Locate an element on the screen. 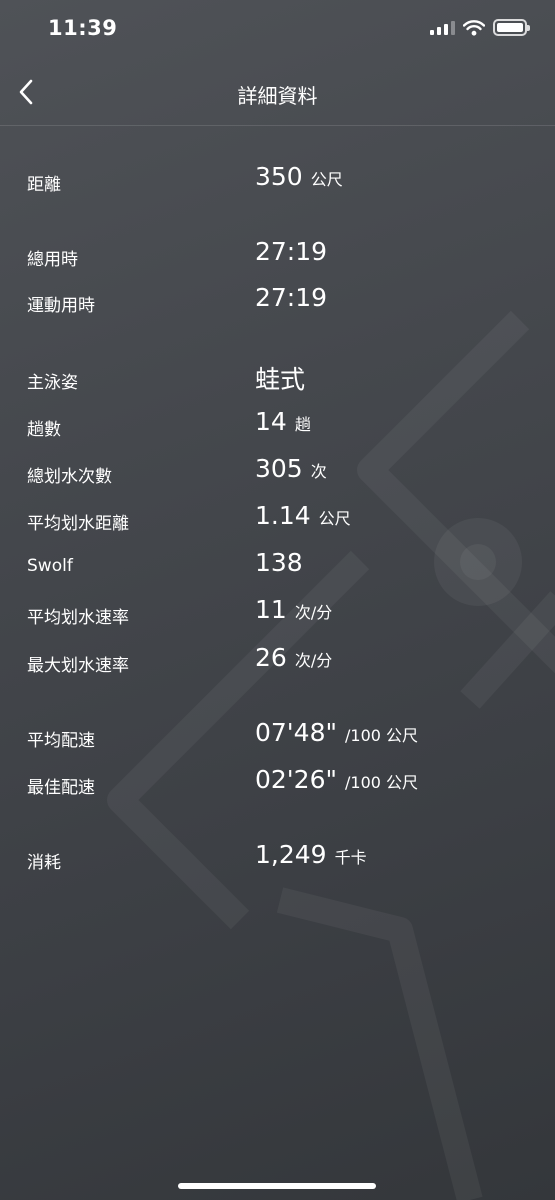 The height and width of the screenshot is (1200, 555). detail-unit: 千卡 is located at coordinates (350, 857).